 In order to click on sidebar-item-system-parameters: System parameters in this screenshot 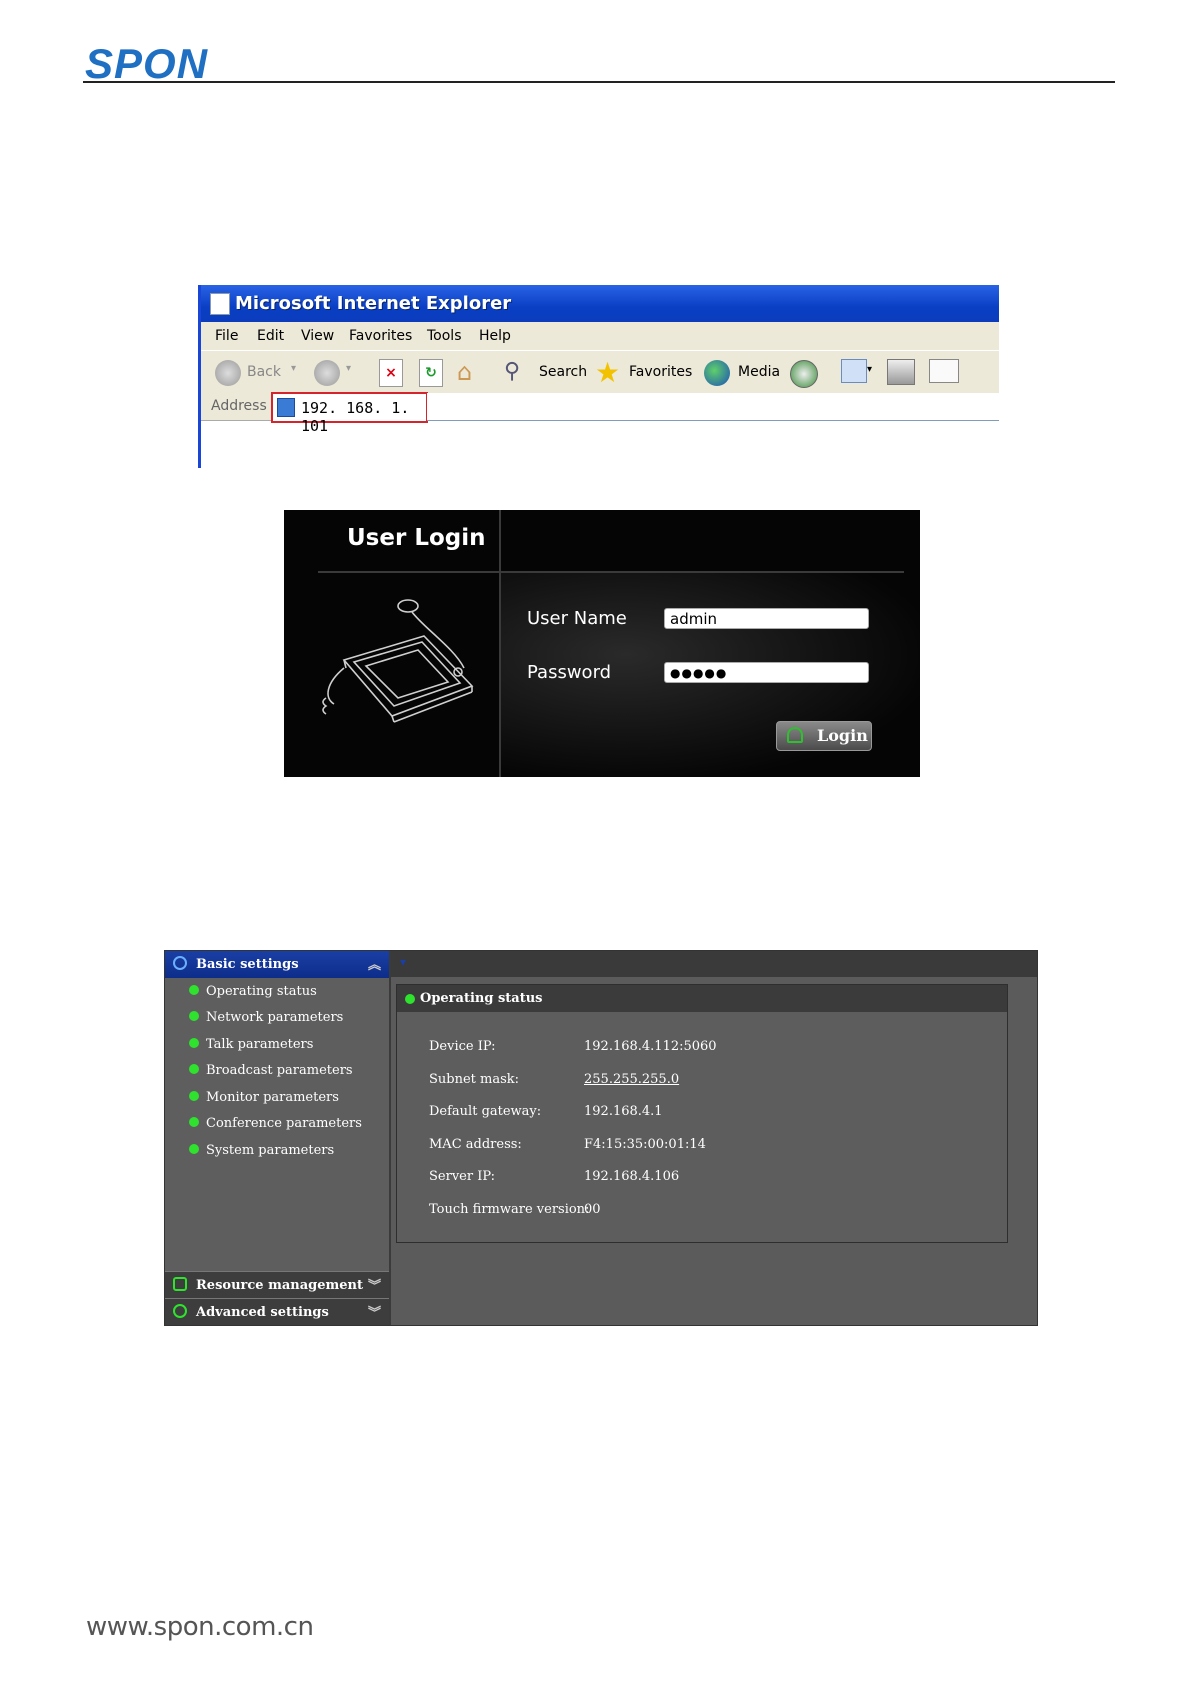, I will do `click(261, 1150)`.